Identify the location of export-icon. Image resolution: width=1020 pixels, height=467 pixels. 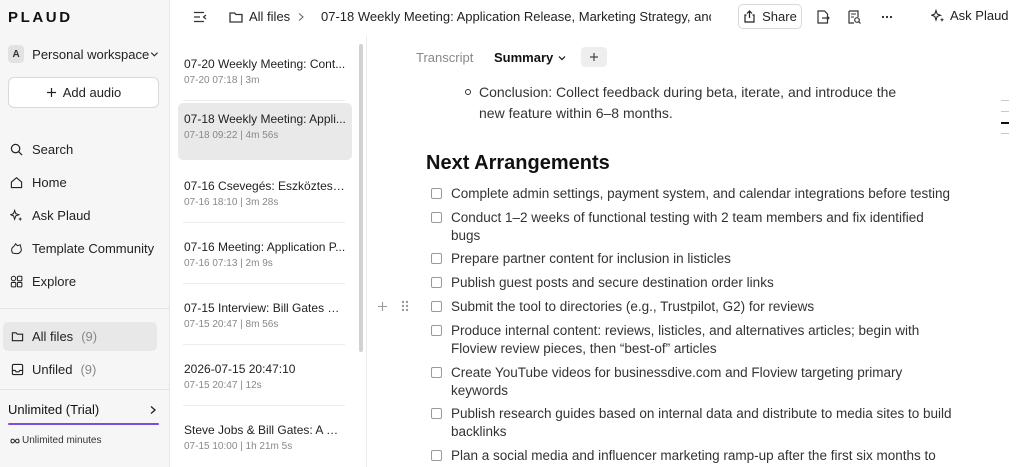
(823, 17).